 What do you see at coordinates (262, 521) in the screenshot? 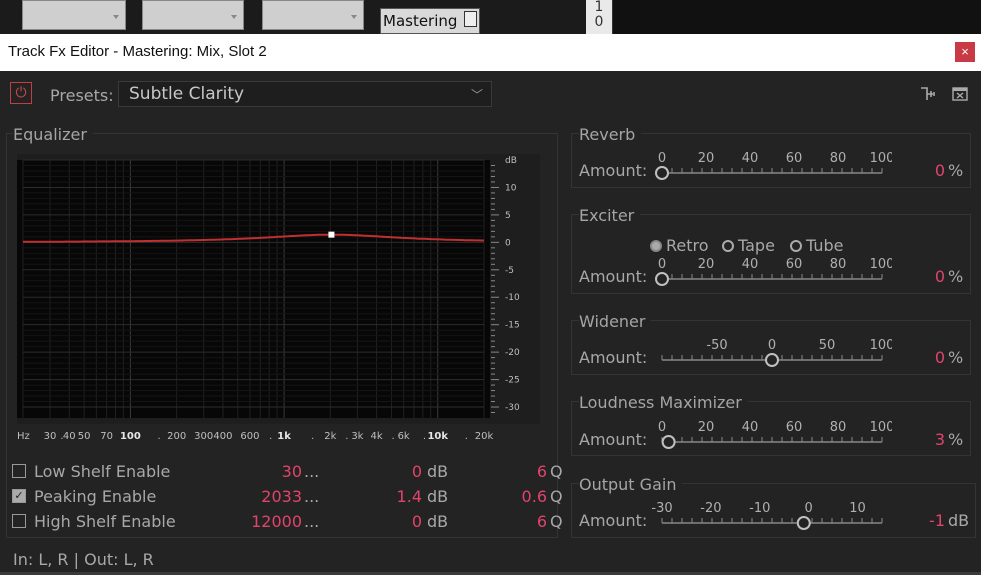
I see `high-shelf-freq: 12000` at bounding box center [262, 521].